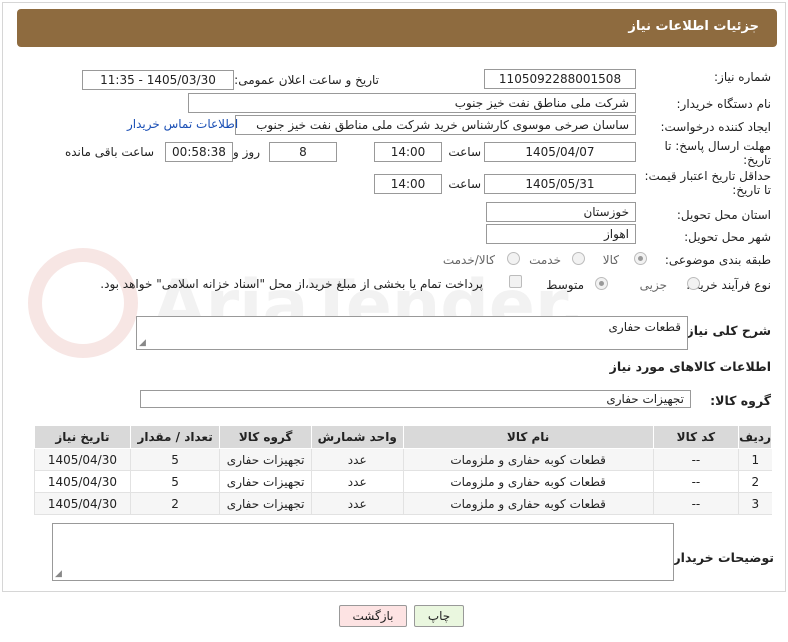 The height and width of the screenshot is (642, 788). What do you see at coordinates (397, 28) in the screenshot?
I see `page-header: جزئیات اطلاعات نیاز` at bounding box center [397, 28].